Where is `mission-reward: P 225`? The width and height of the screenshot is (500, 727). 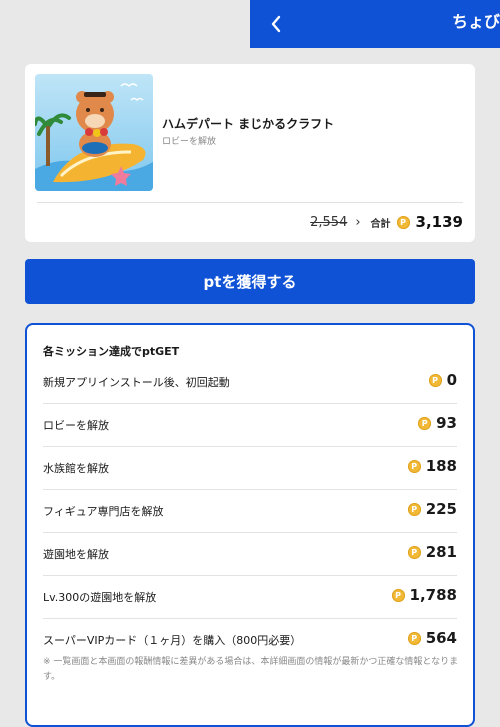 mission-reward: P 225 is located at coordinates (432, 509).